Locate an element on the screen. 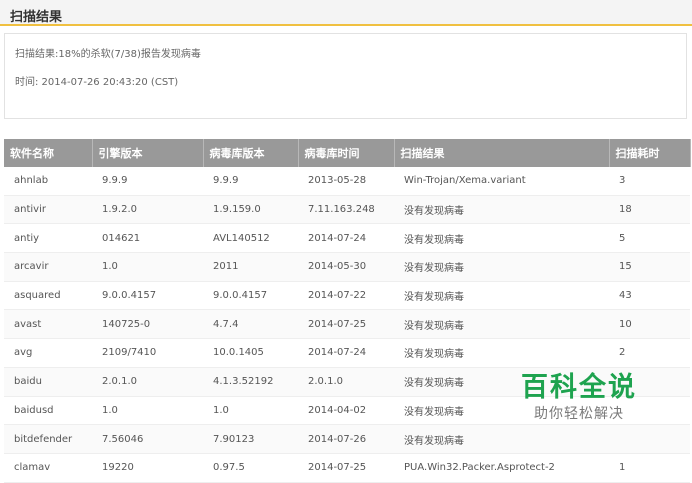 This screenshot has height=483, width=692. software-name-cell: antivir is located at coordinates (48, 210).